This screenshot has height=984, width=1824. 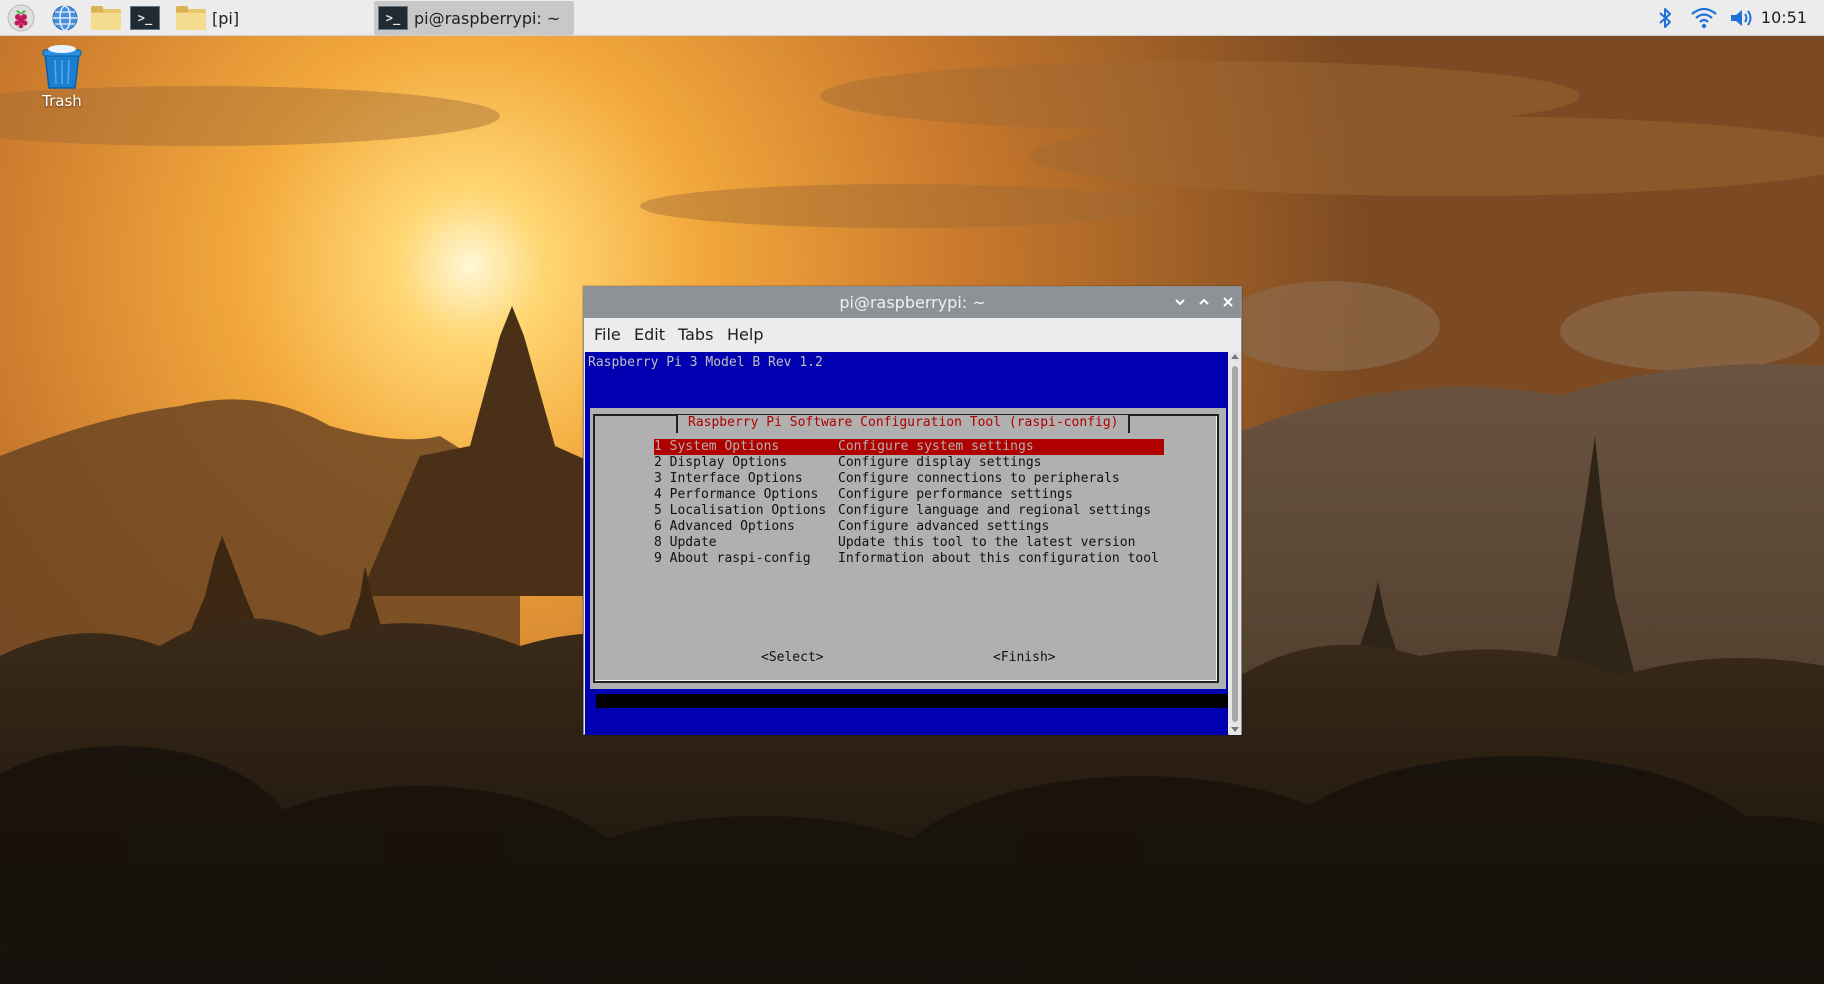 I want to click on clock: 10:51, so click(x=1784, y=18).